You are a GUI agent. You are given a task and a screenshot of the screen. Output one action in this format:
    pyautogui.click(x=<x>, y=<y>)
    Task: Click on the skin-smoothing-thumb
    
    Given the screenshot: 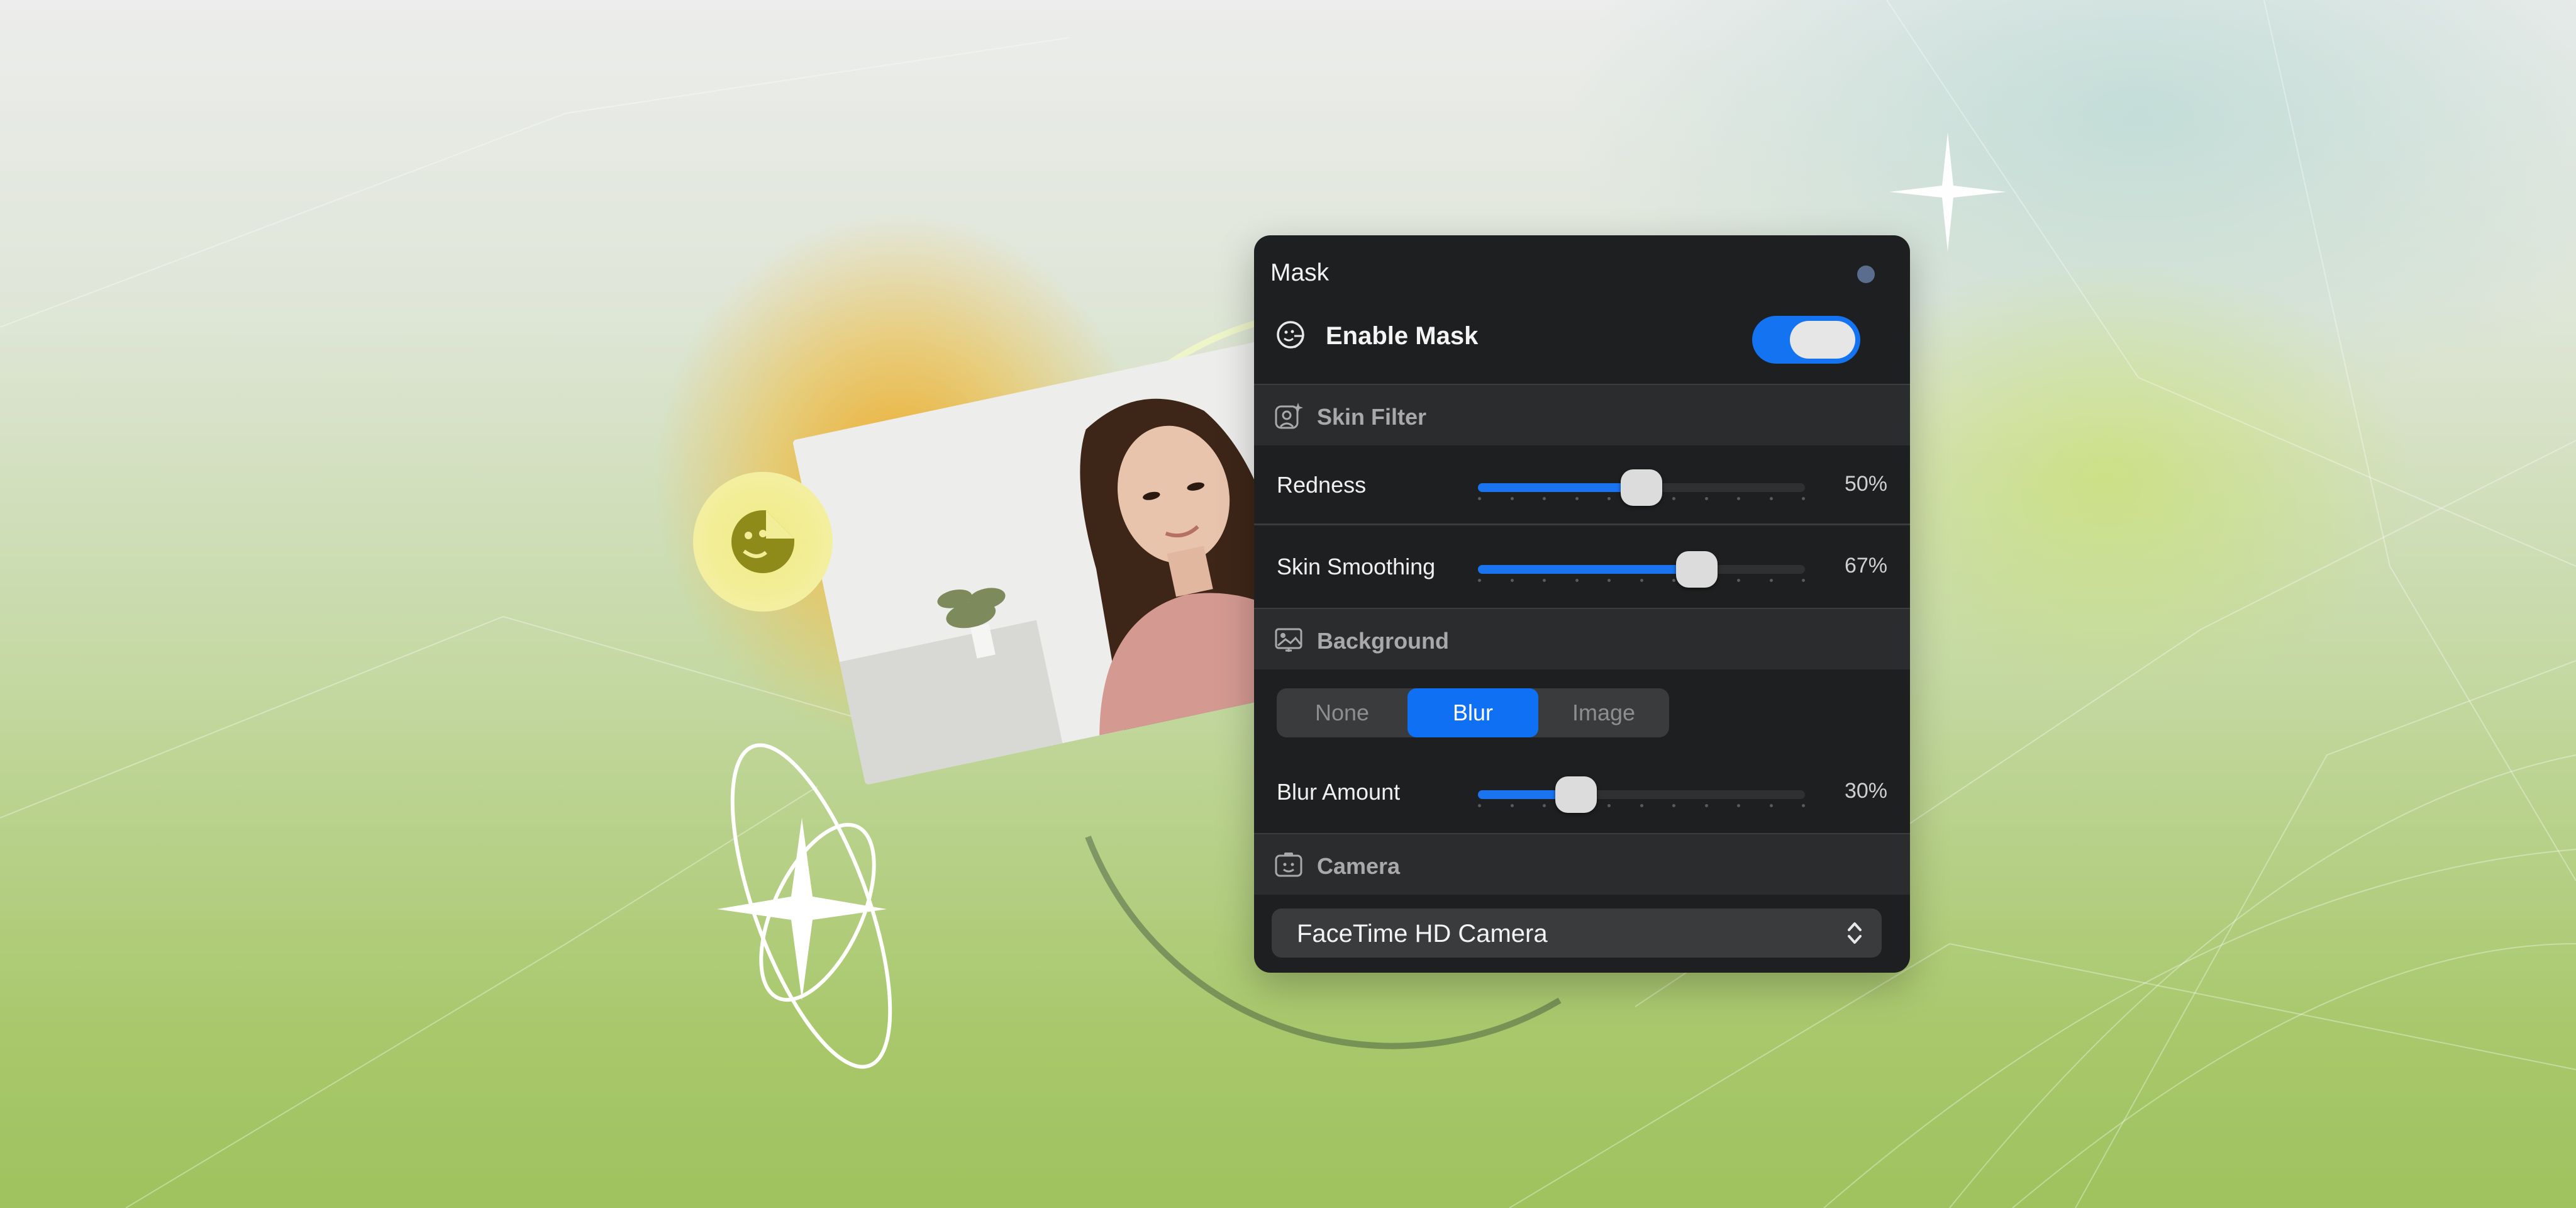 What is the action you would take?
    pyautogui.click(x=1697, y=569)
    